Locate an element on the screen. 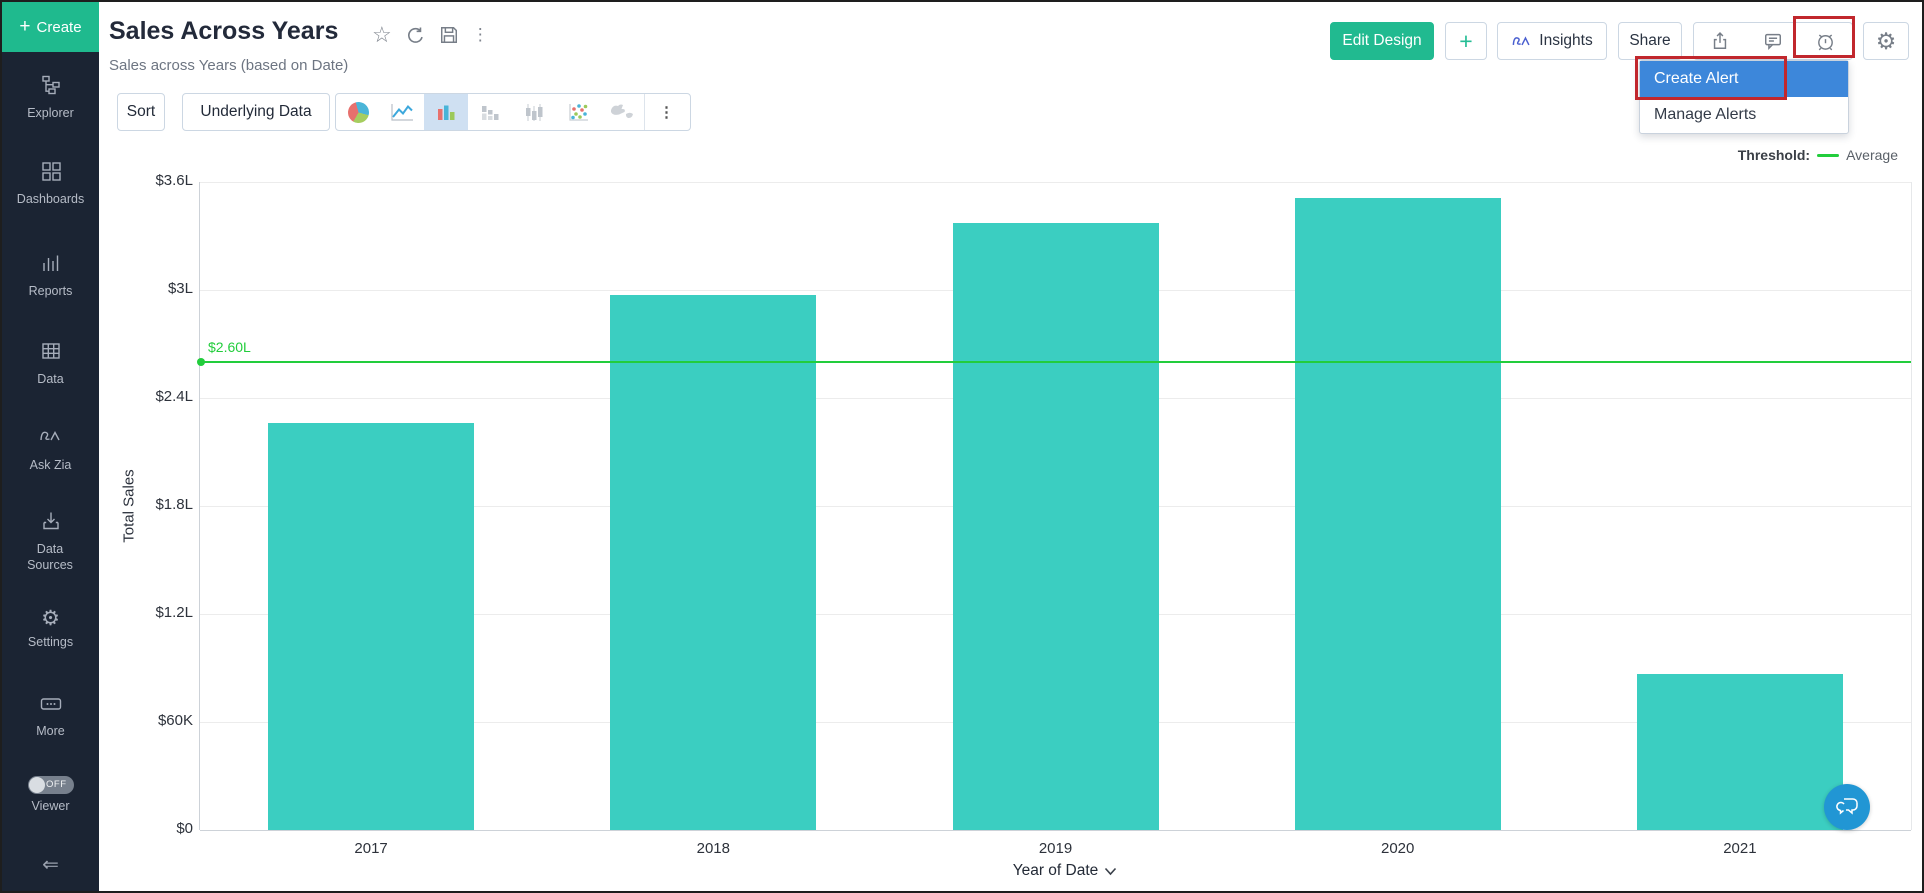 Image resolution: width=1924 pixels, height=893 pixels. sidebar-item-label: Explorer is located at coordinates (50, 113).